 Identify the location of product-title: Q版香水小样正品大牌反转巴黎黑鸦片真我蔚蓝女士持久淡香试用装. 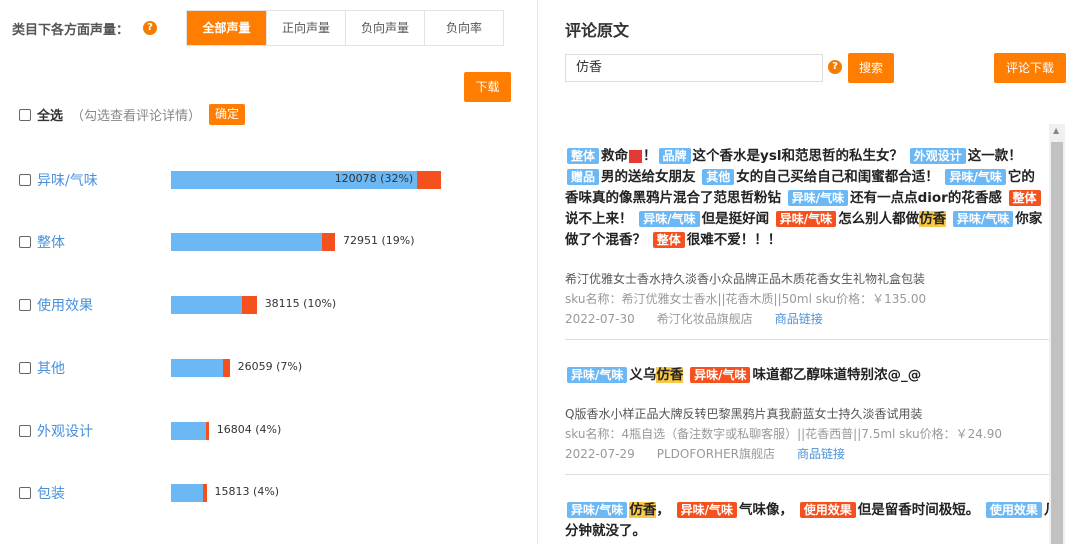
(744, 414).